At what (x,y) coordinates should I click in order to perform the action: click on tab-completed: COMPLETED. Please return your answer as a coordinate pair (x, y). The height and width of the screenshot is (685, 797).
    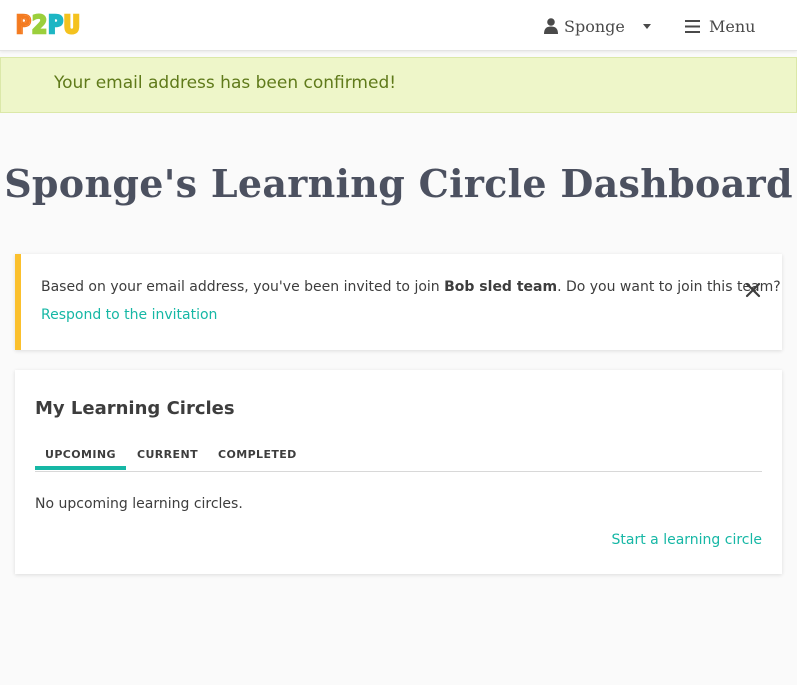
    Looking at the image, I should click on (257, 454).